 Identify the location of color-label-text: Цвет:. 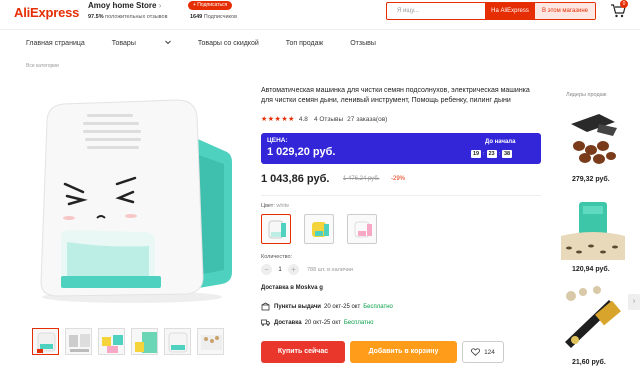
(268, 206).